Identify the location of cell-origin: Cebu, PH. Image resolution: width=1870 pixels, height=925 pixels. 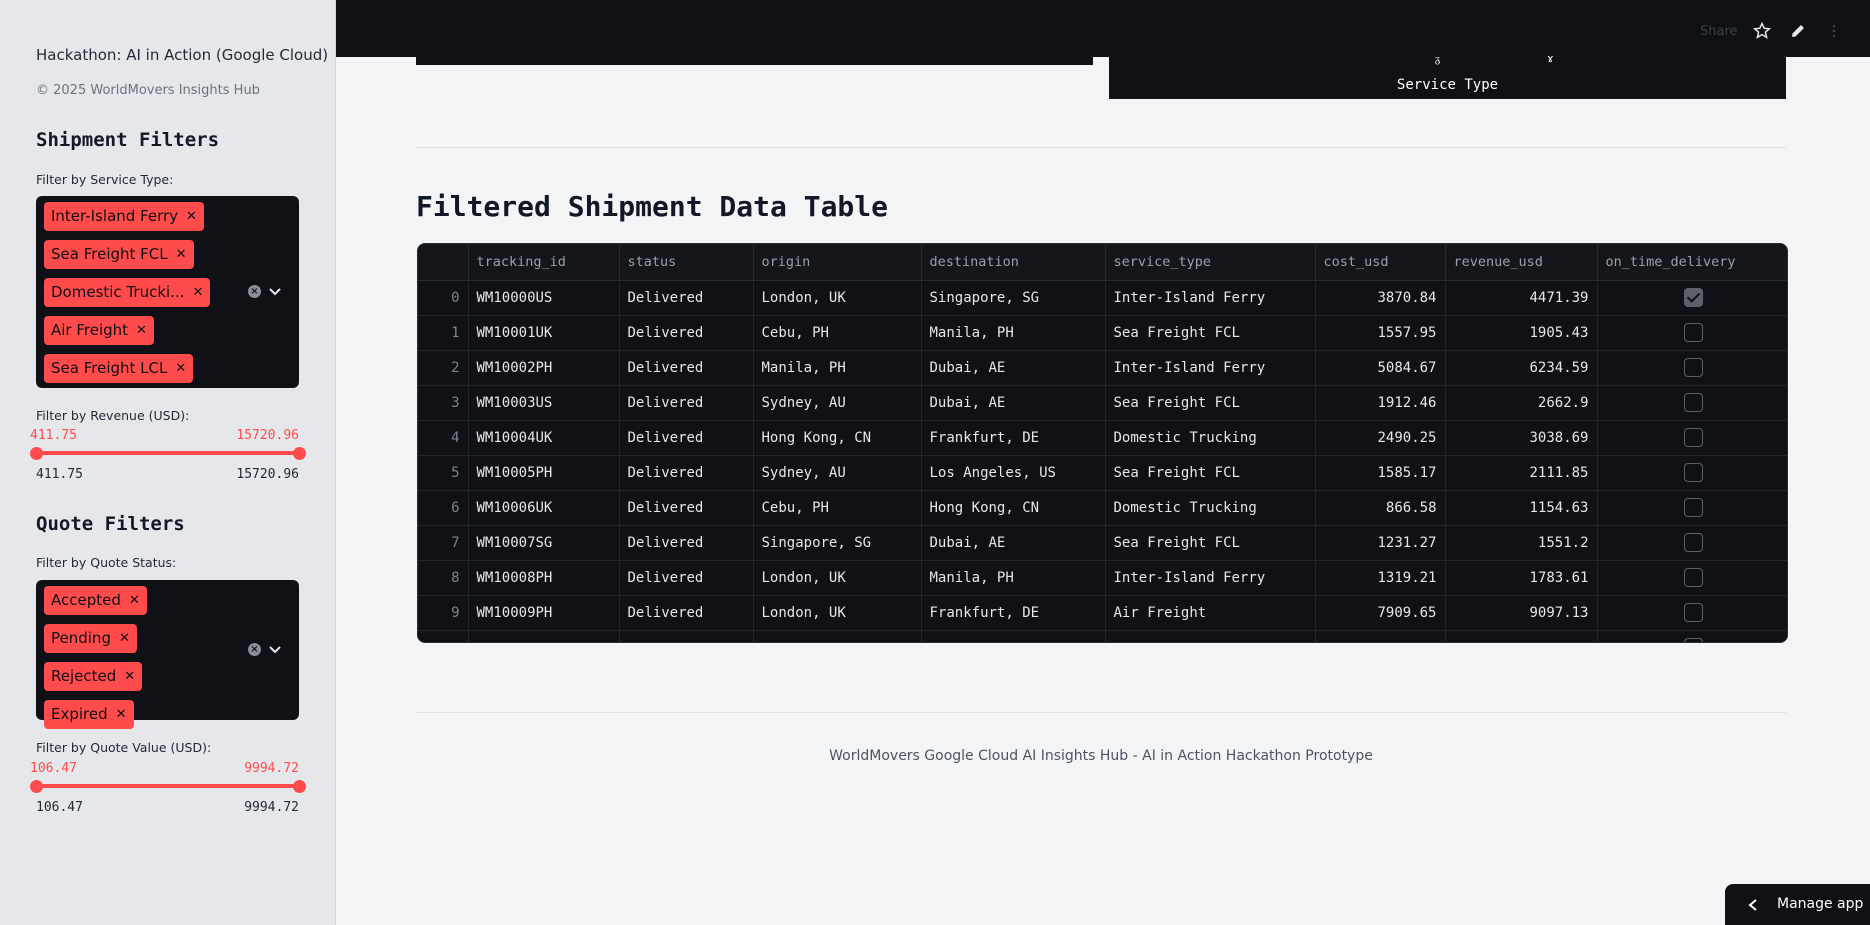
(837, 333).